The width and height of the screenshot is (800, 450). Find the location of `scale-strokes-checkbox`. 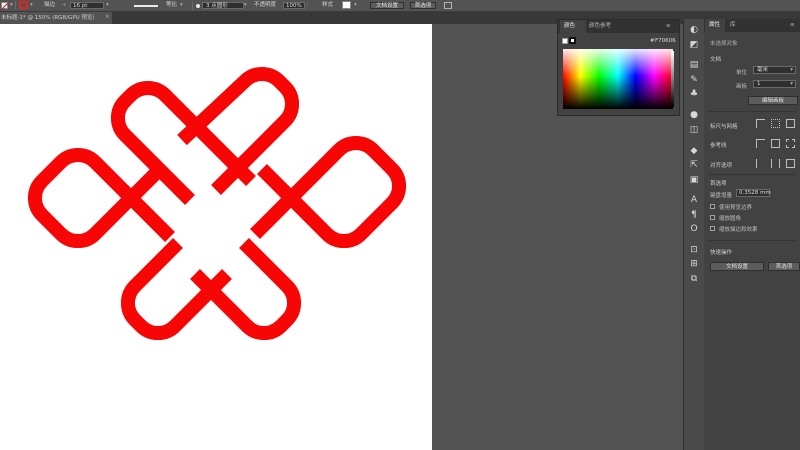

scale-strokes-checkbox is located at coordinates (712, 228).